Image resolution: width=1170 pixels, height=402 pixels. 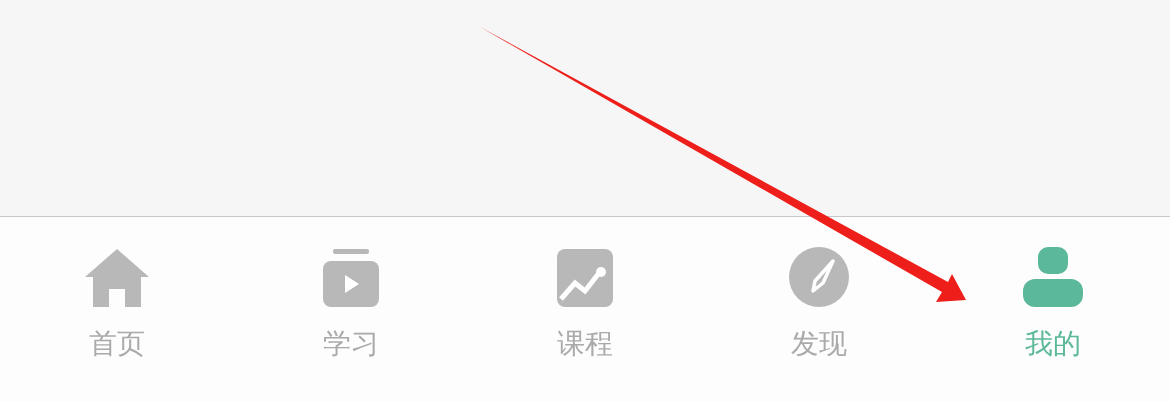 I want to click on tab: 学习, so click(x=351, y=309).